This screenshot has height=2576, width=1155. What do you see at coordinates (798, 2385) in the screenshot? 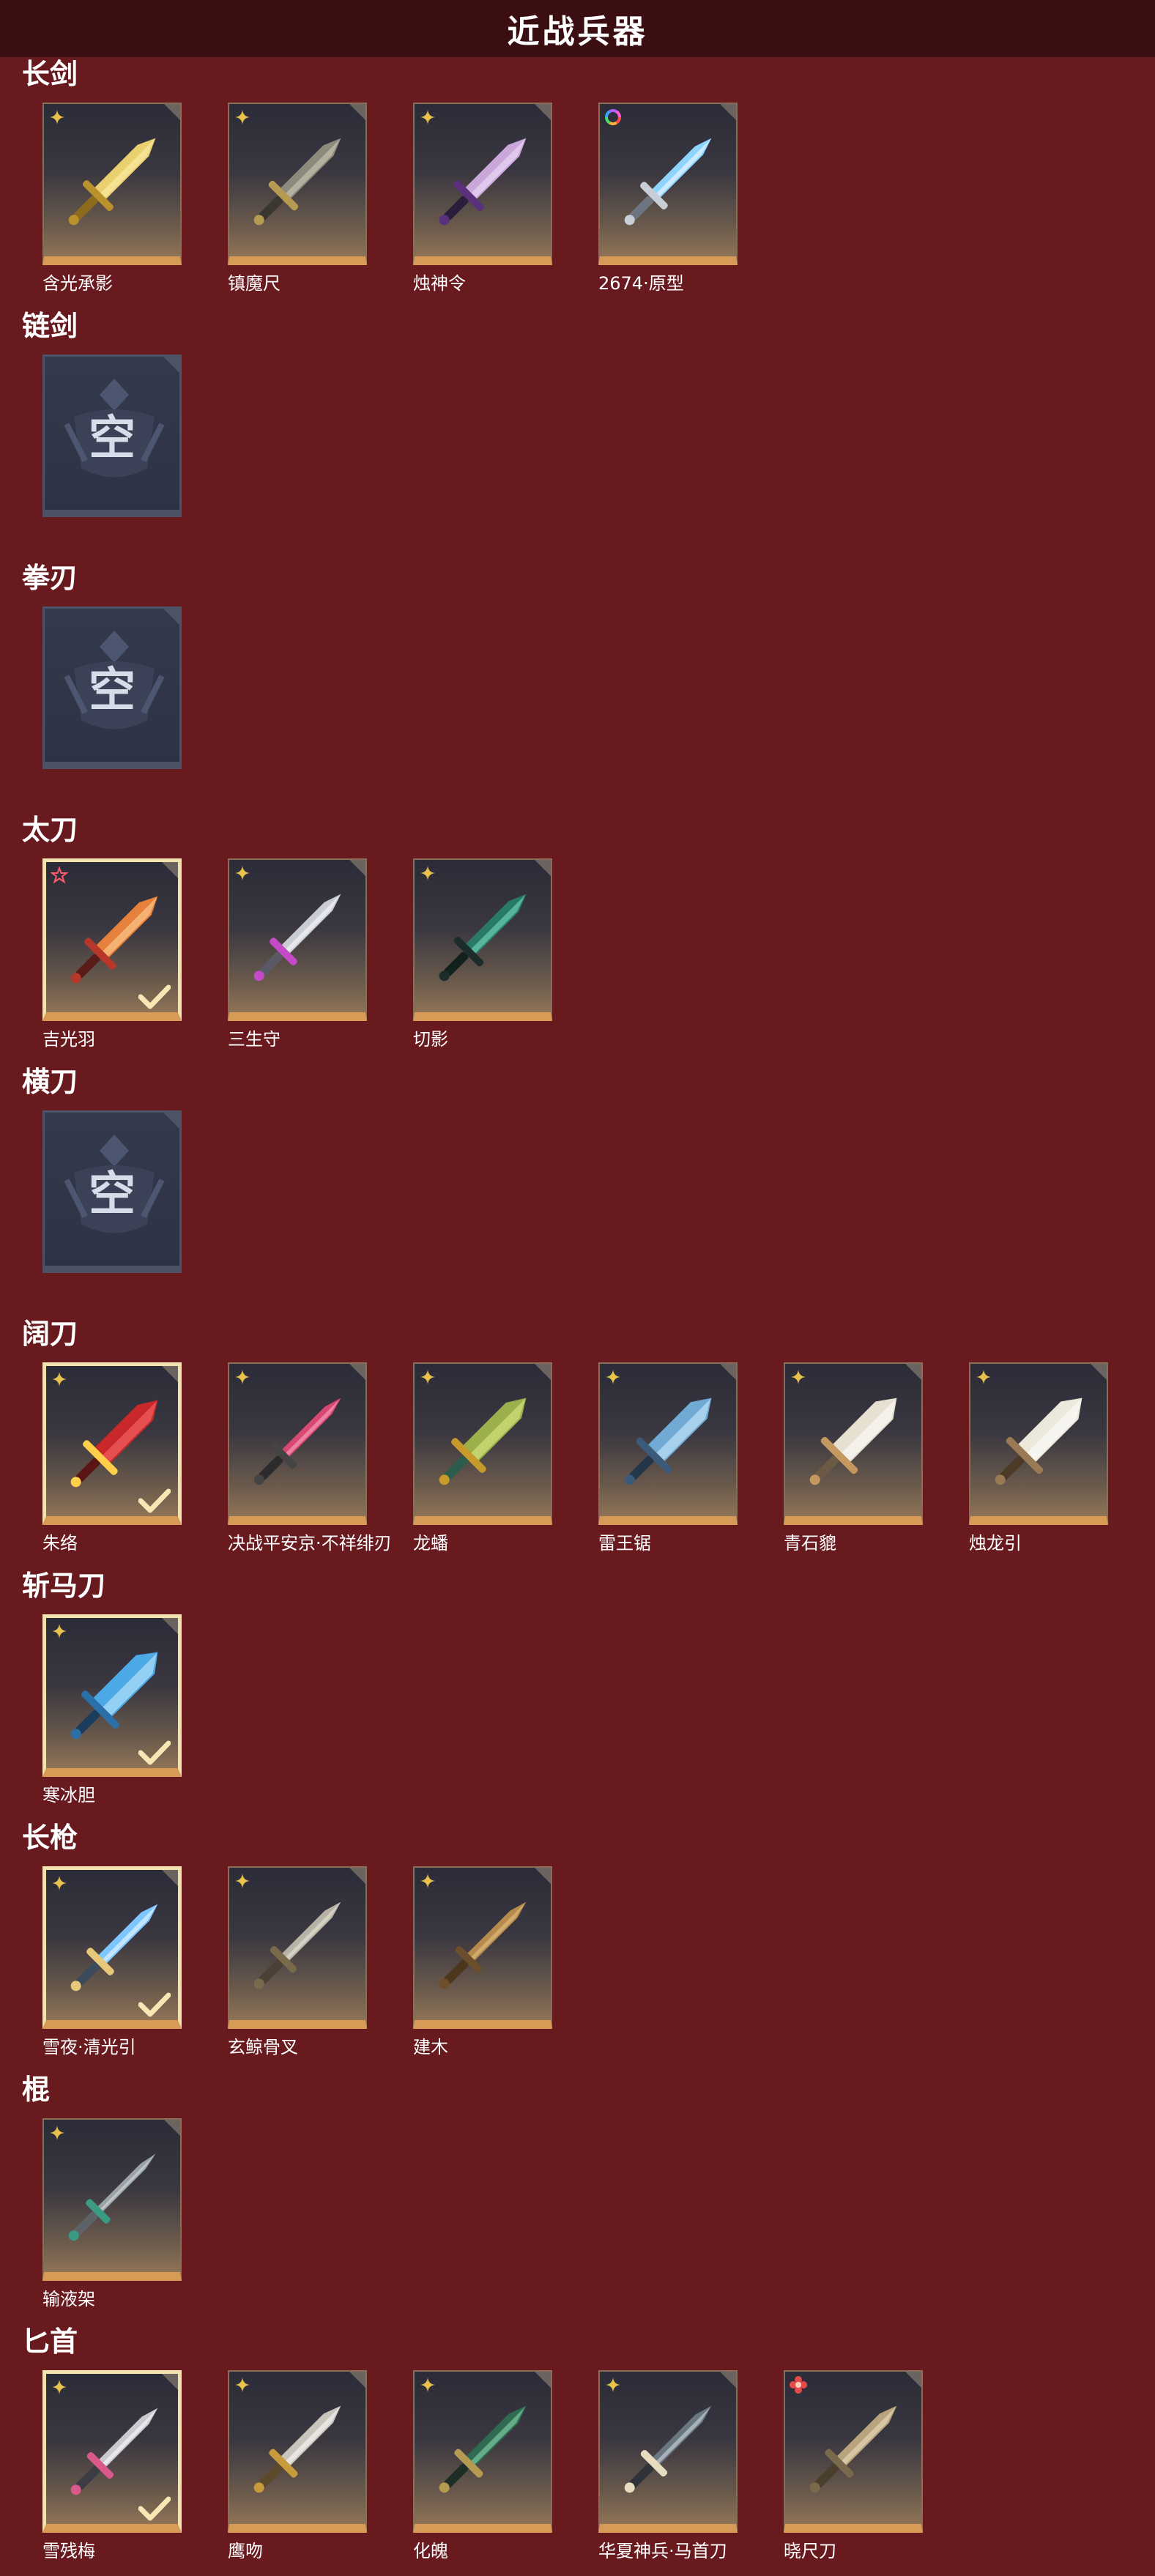
I see `red-flower-icon` at bounding box center [798, 2385].